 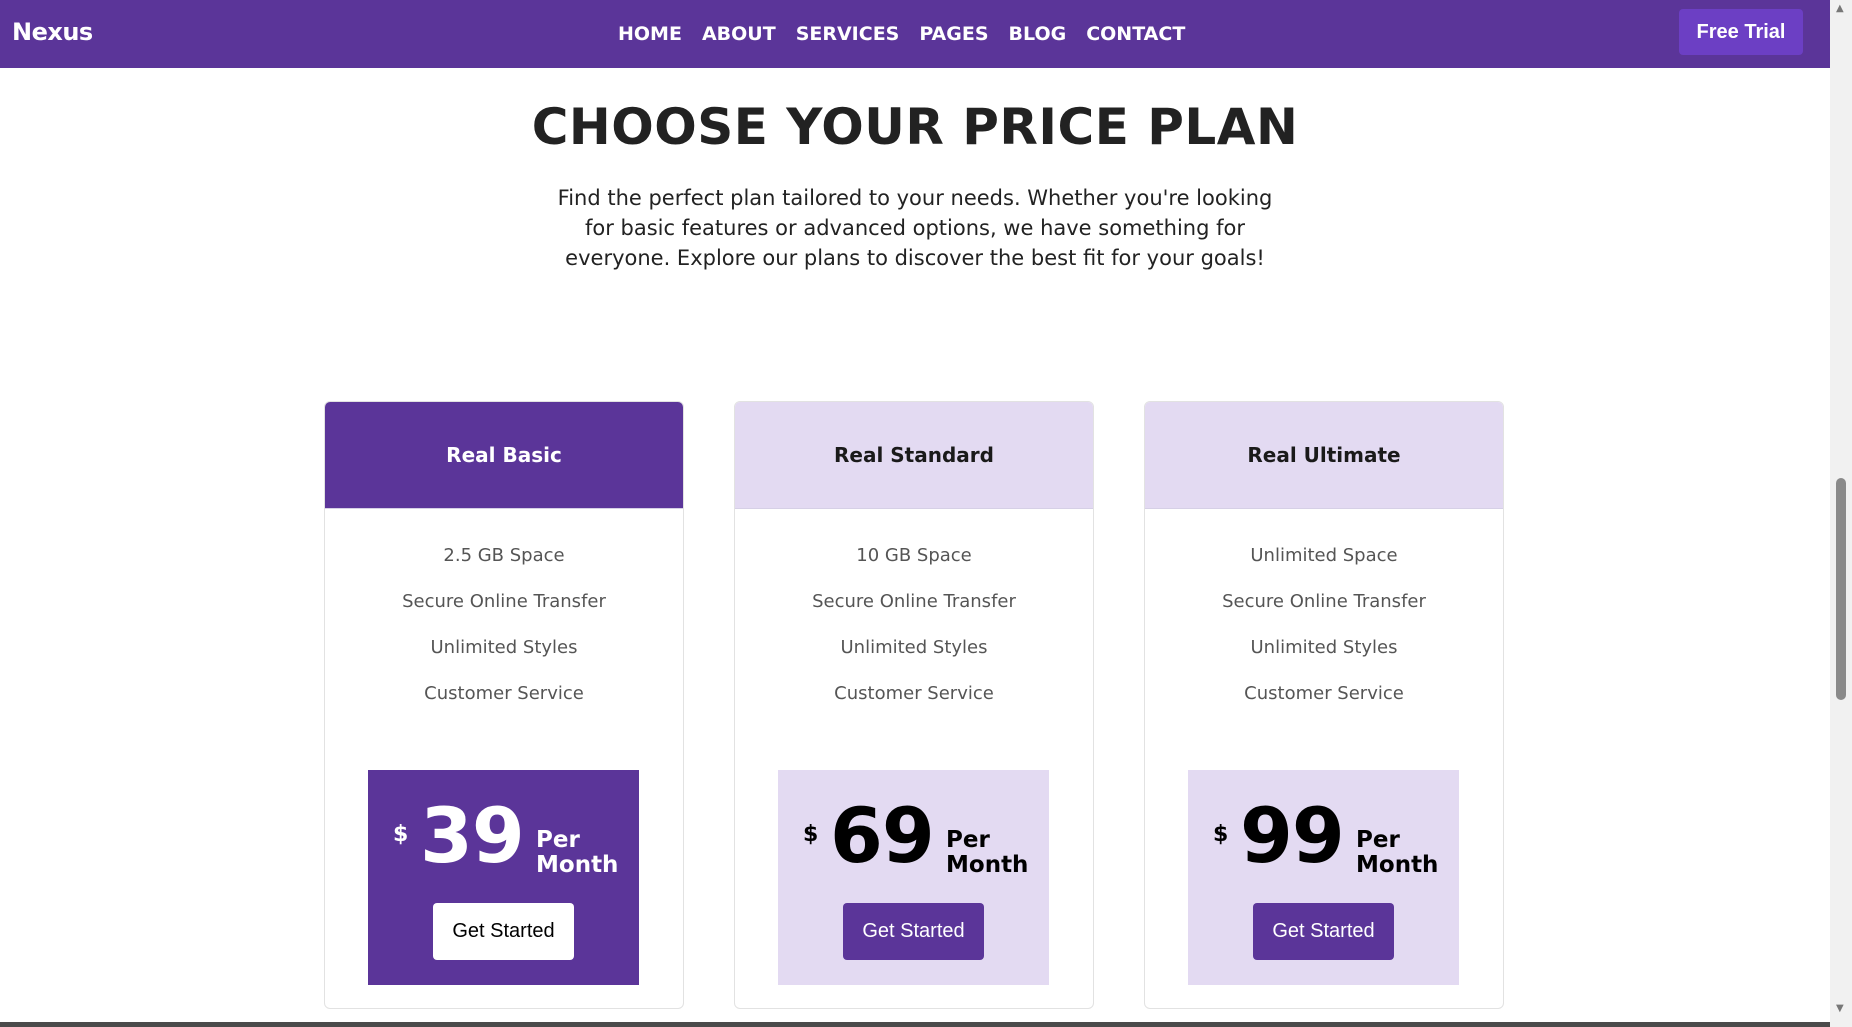 I want to click on scroll-down-arrow-icon: ▼, so click(x=1841, y=1009).